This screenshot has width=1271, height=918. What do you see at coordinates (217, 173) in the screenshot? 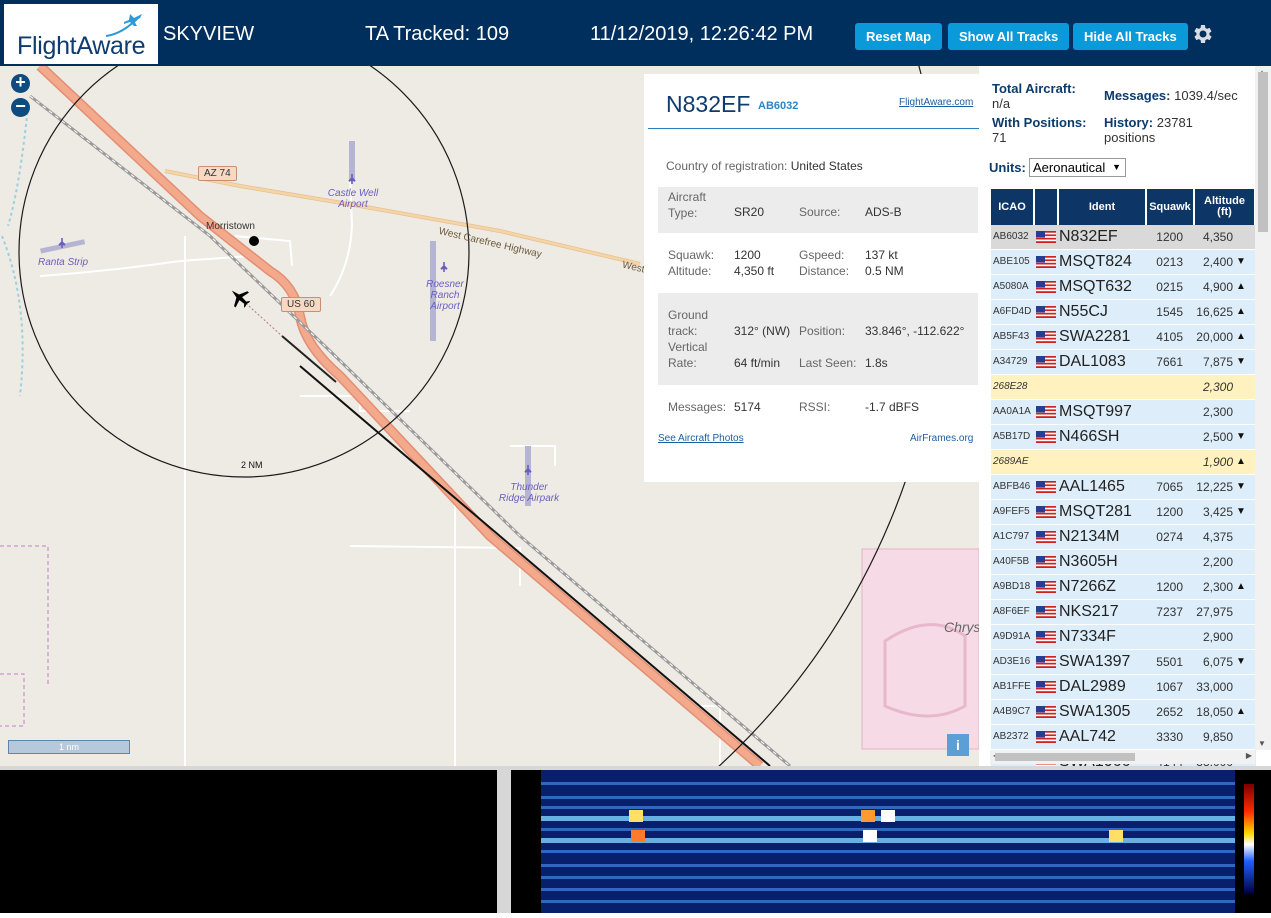
I see `road-shield-az74: AZ 74` at bounding box center [217, 173].